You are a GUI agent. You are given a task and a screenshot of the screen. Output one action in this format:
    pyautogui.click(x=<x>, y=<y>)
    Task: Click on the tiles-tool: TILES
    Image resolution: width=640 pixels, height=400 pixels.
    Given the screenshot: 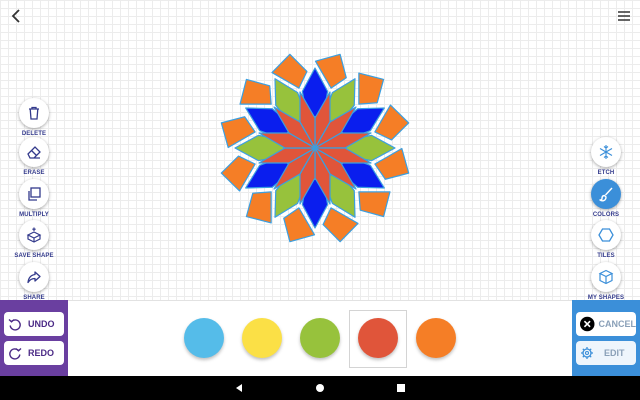 What is the action you would take?
    pyautogui.click(x=606, y=239)
    